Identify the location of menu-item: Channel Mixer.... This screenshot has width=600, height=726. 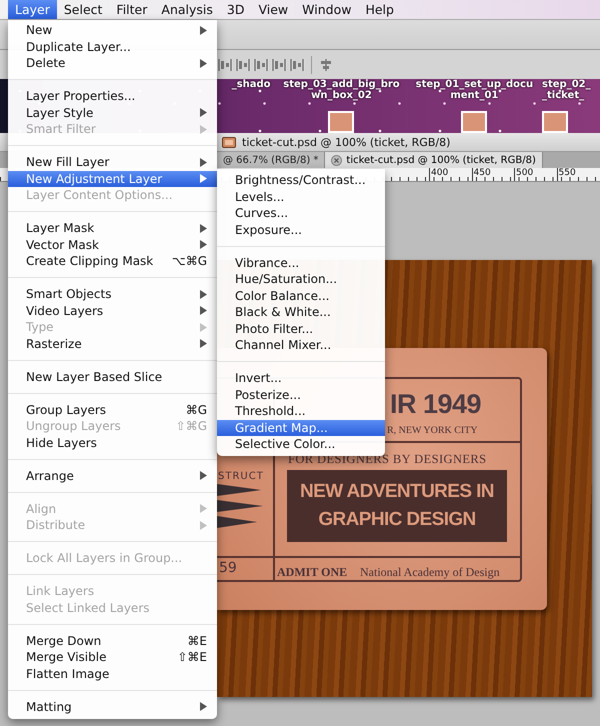
(301, 345).